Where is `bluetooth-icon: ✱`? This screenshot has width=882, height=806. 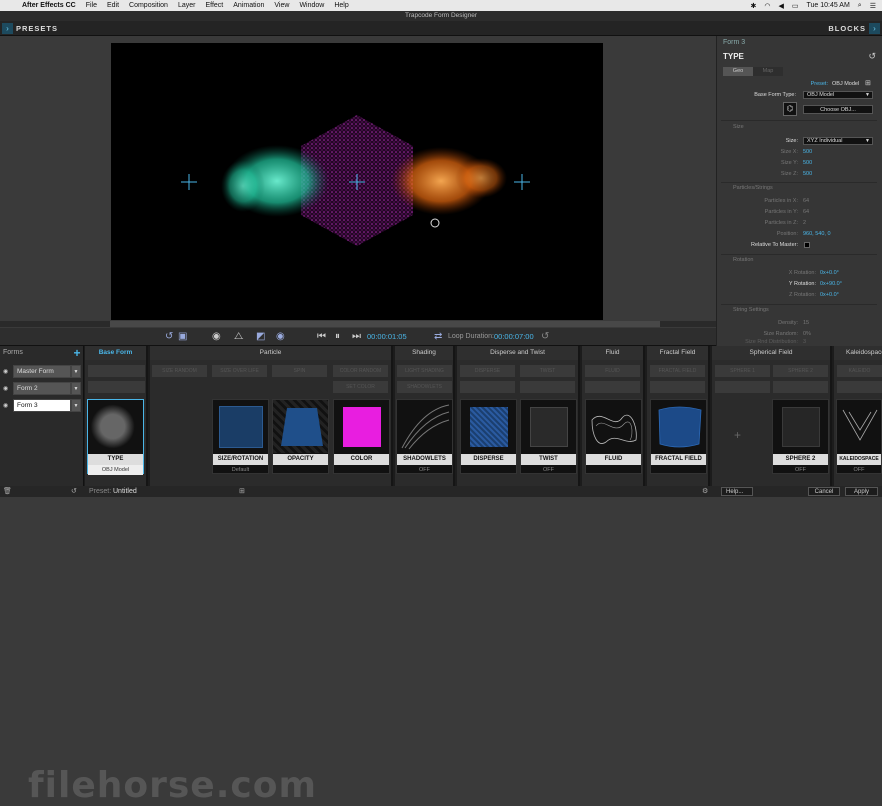
bluetooth-icon: ✱ is located at coordinates (753, 6).